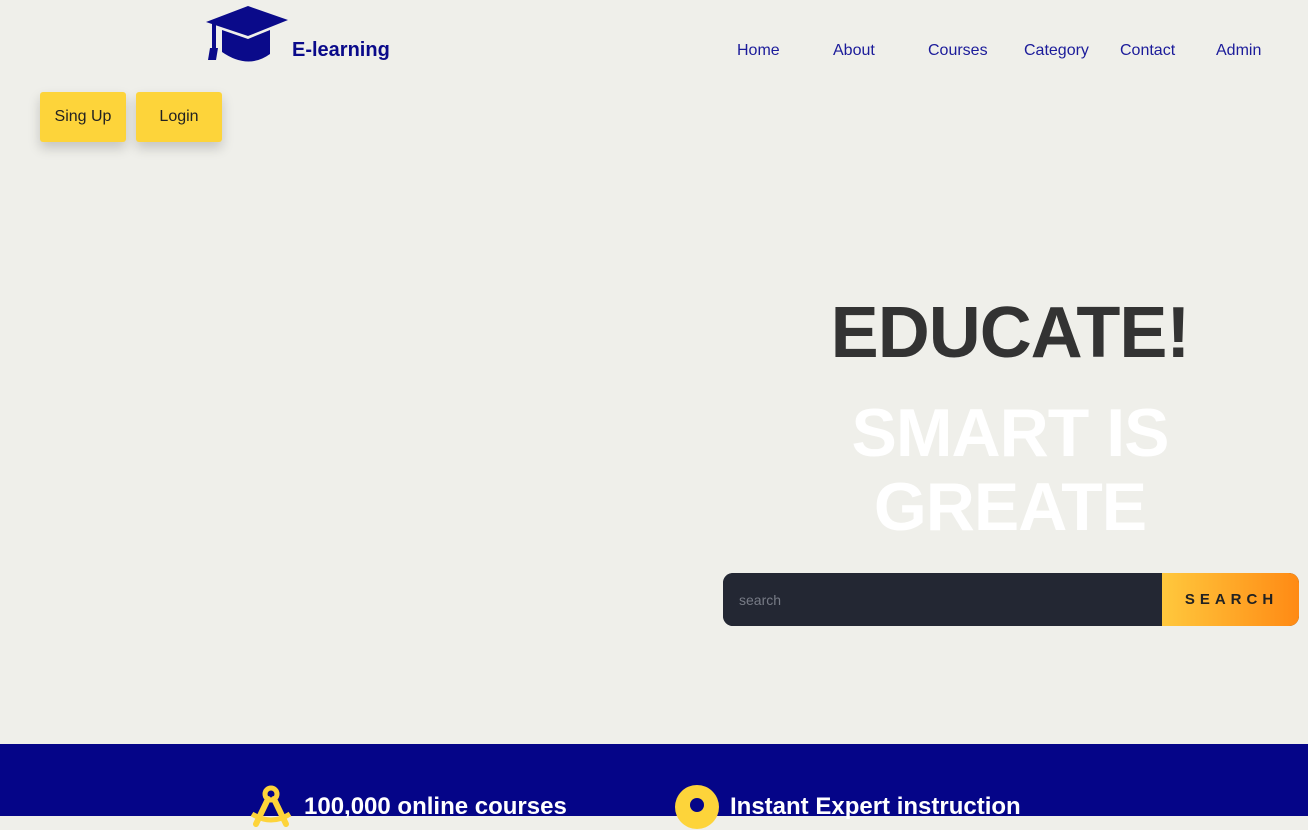 Image resolution: width=1308 pixels, height=830 pixels. What do you see at coordinates (131, 117) in the screenshot?
I see `auth-buttons: Sing Up Login` at bounding box center [131, 117].